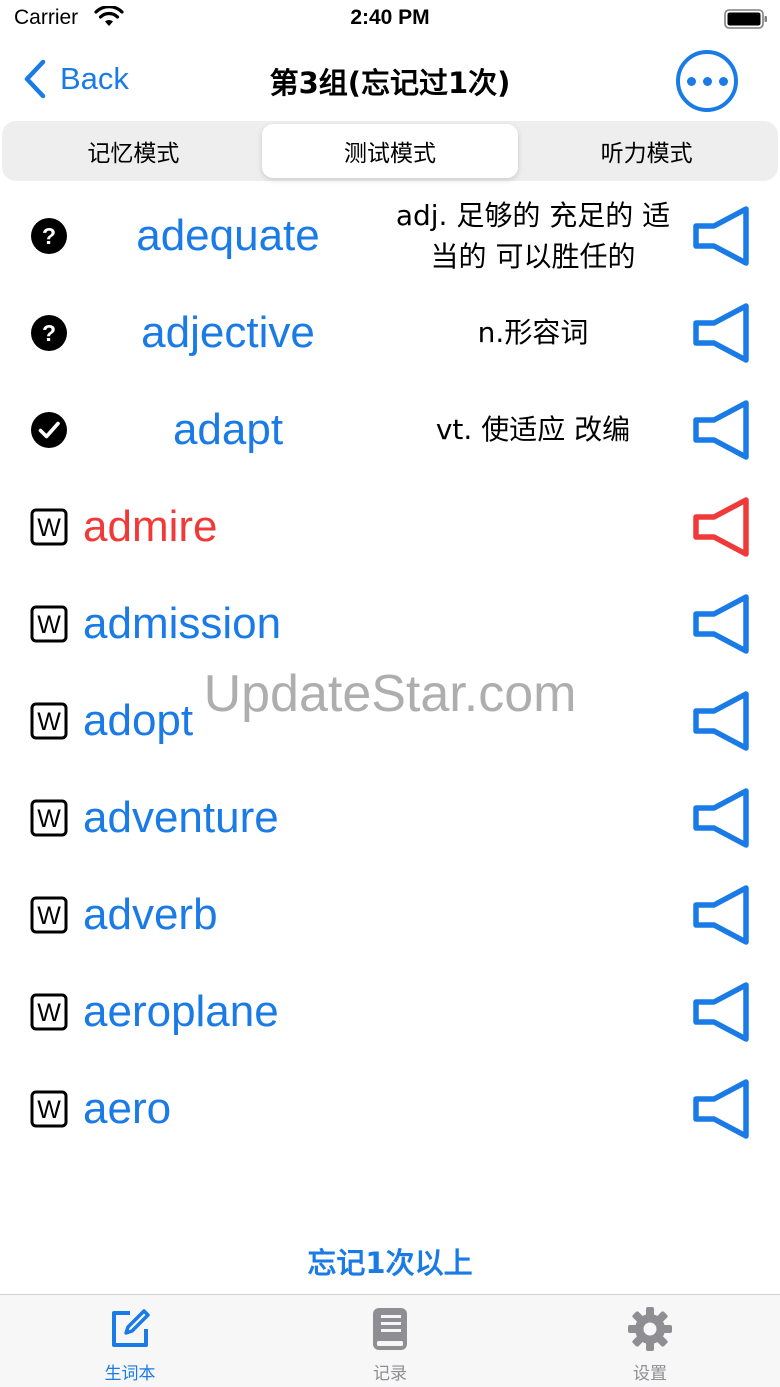 This screenshot has width=780, height=1387. I want to click on word-row: adapt vt. 使适应 改编, so click(390, 429).